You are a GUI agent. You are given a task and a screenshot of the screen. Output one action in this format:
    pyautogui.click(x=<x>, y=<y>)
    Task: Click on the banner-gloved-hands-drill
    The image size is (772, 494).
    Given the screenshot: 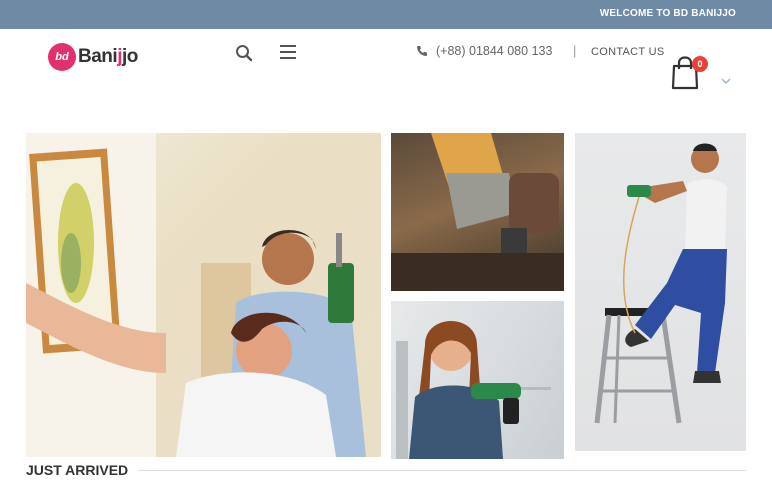 What is the action you would take?
    pyautogui.click(x=477, y=212)
    